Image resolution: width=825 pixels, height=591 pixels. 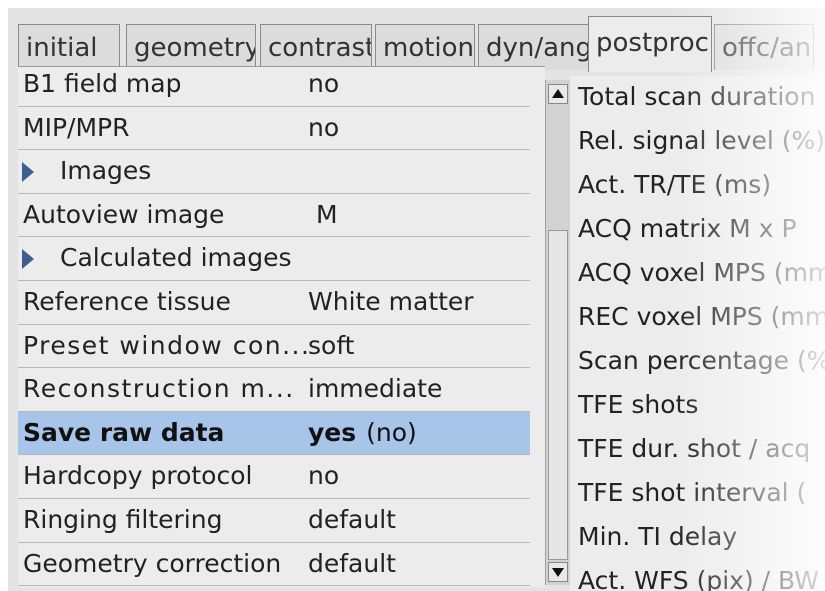 What do you see at coordinates (274, 216) in the screenshot?
I see `param-row-autoview-image: Autoview image M` at bounding box center [274, 216].